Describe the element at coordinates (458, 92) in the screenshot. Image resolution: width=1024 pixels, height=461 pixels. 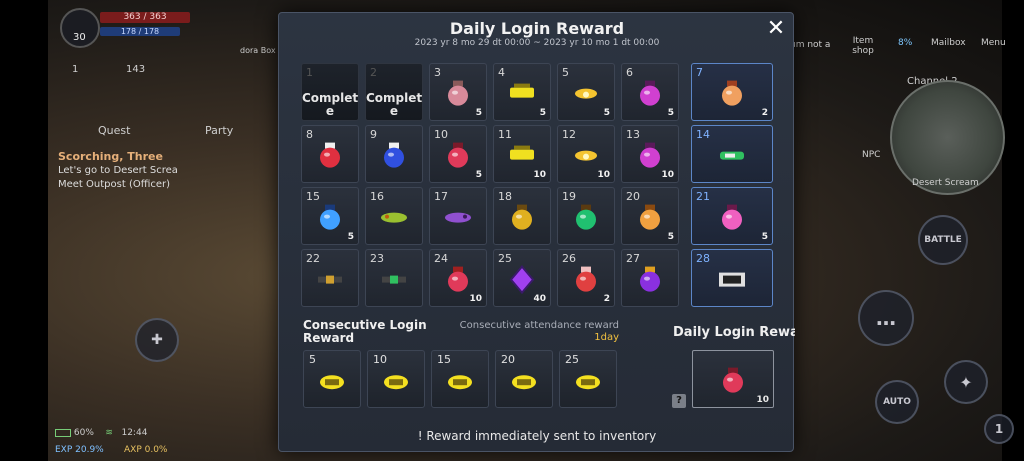
I see `reward-day-3: 35` at that location.